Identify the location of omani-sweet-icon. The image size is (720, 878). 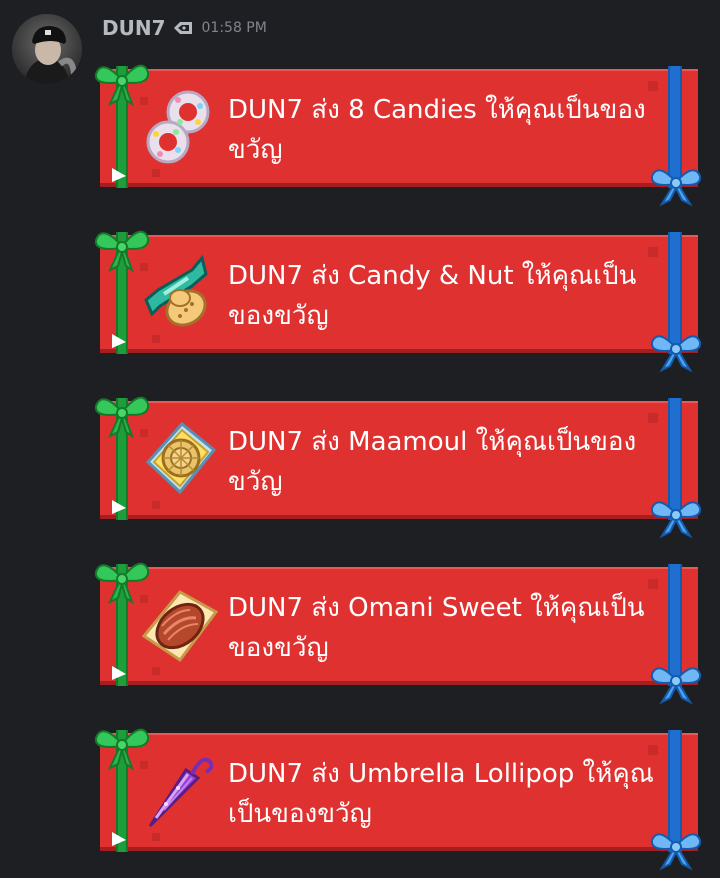
(180, 626).